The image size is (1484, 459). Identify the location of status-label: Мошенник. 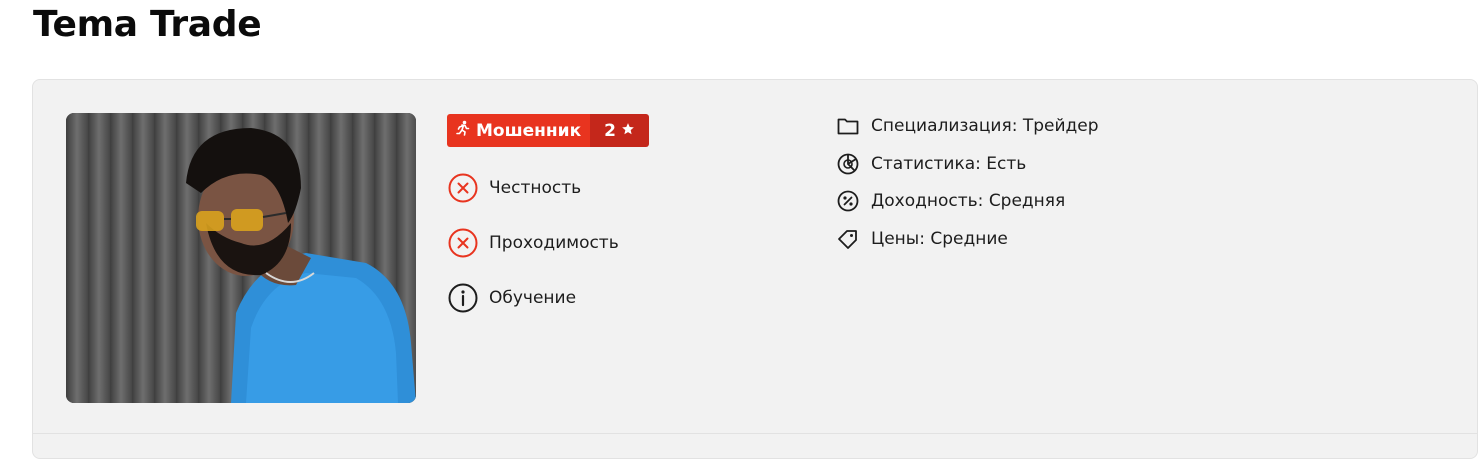
(529, 130).